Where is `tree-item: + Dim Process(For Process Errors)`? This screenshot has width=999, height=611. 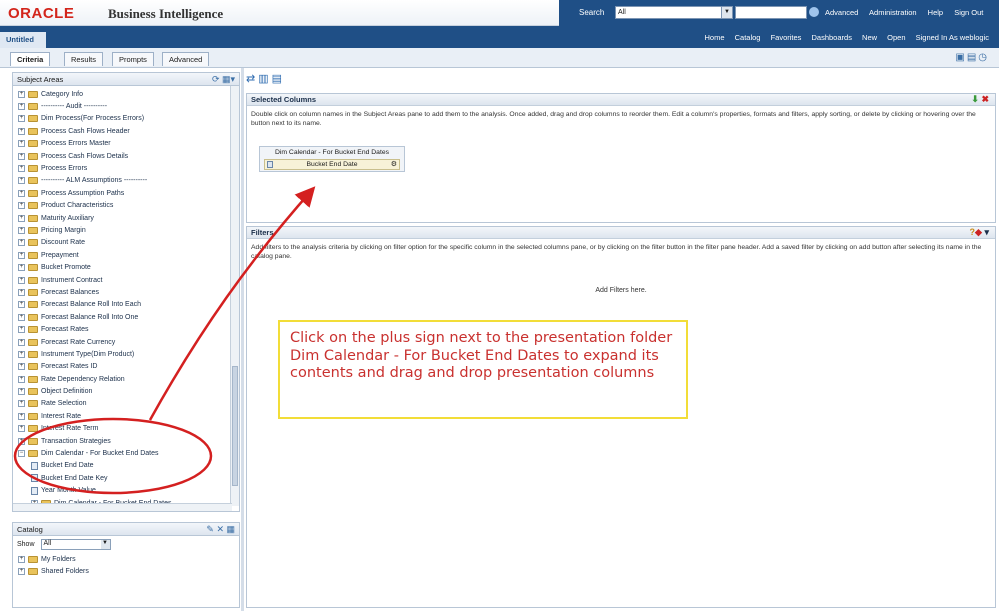 tree-item: + Dim Process(For Process Errors) is located at coordinates (126, 119).